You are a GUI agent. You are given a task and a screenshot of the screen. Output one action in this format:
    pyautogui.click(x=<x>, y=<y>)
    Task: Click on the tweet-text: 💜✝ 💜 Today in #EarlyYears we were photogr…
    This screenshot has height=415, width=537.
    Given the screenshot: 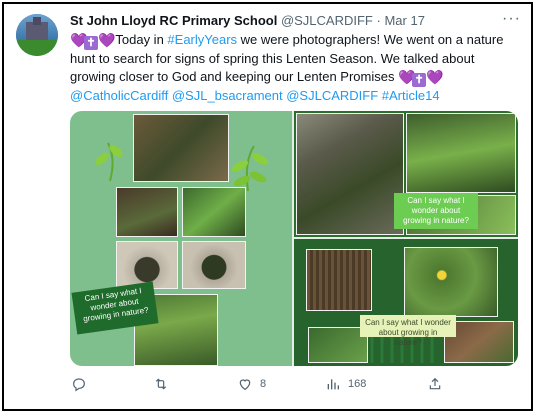 What is the action you would take?
    pyautogui.click(x=295, y=68)
    